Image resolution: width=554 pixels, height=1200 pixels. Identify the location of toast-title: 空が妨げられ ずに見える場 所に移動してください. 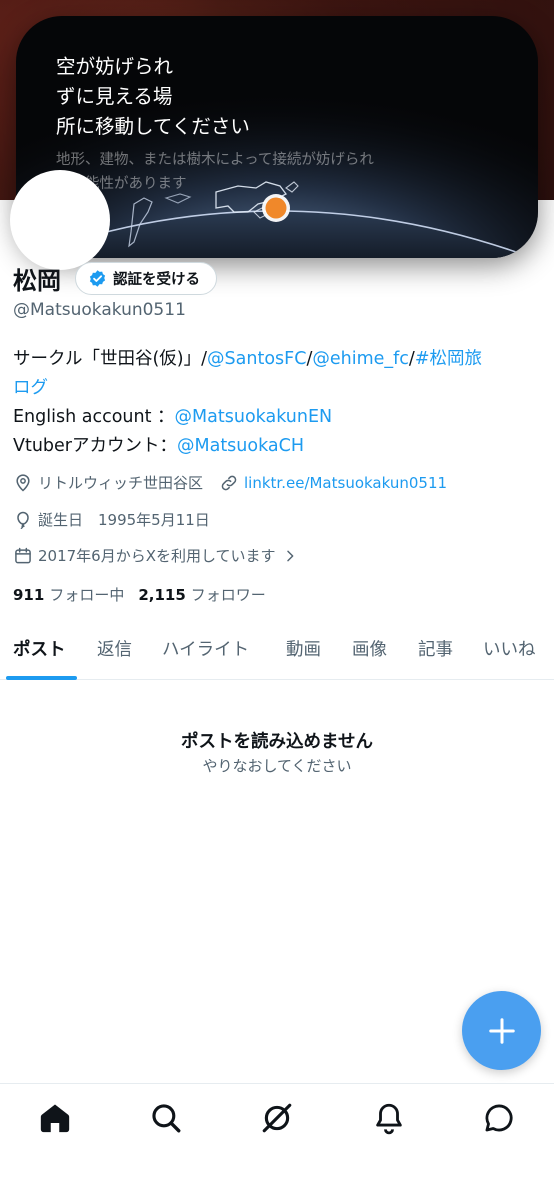
(153, 96).